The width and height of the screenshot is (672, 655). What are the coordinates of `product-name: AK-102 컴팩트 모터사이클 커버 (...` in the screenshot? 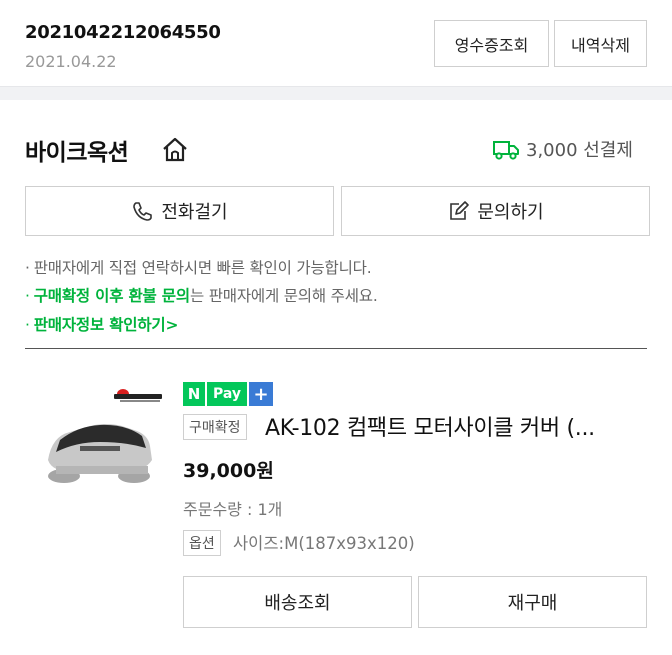 It's located at (430, 426).